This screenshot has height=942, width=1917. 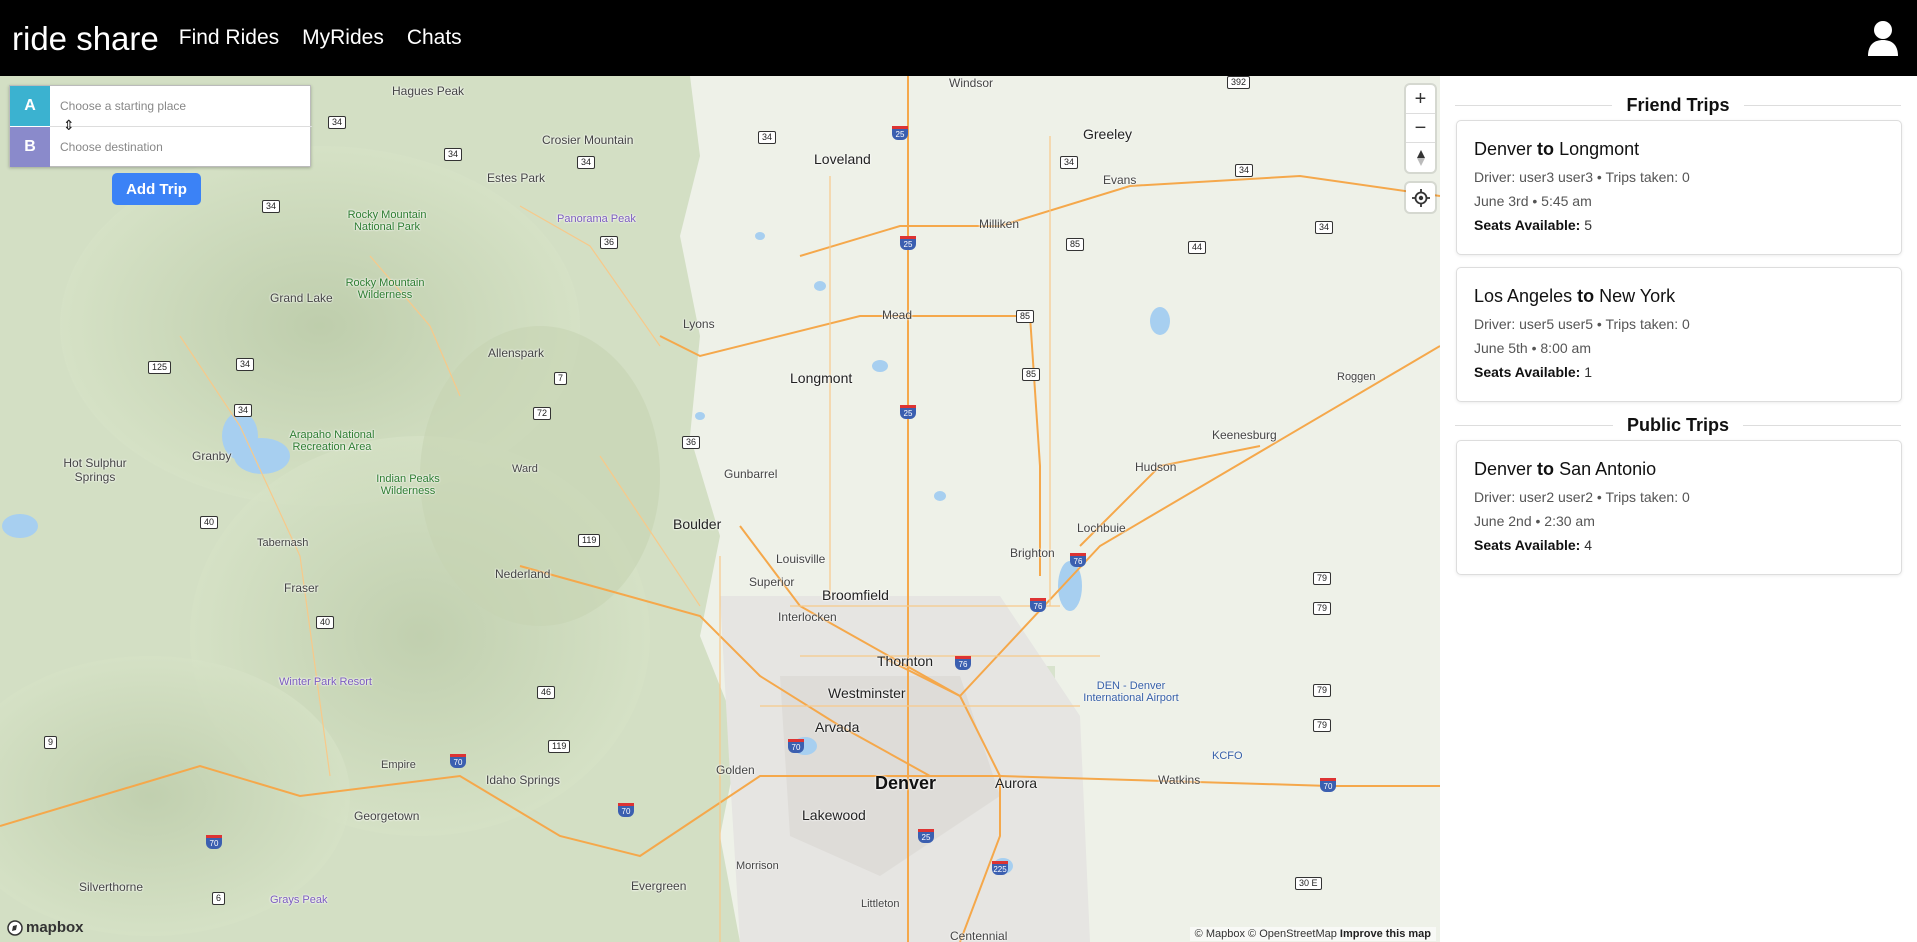 I want to click on trip-seats: Seats Available: 1, so click(x=1679, y=372).